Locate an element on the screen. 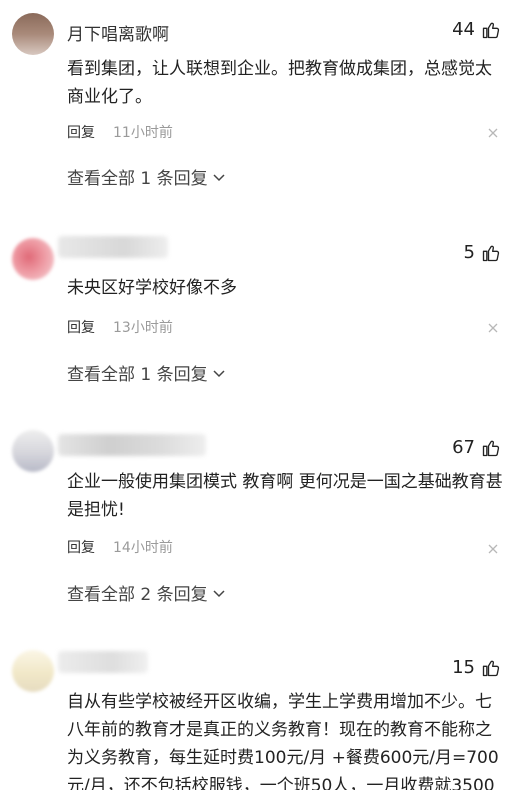 The image size is (513, 790). username is located at coordinates (103, 662).